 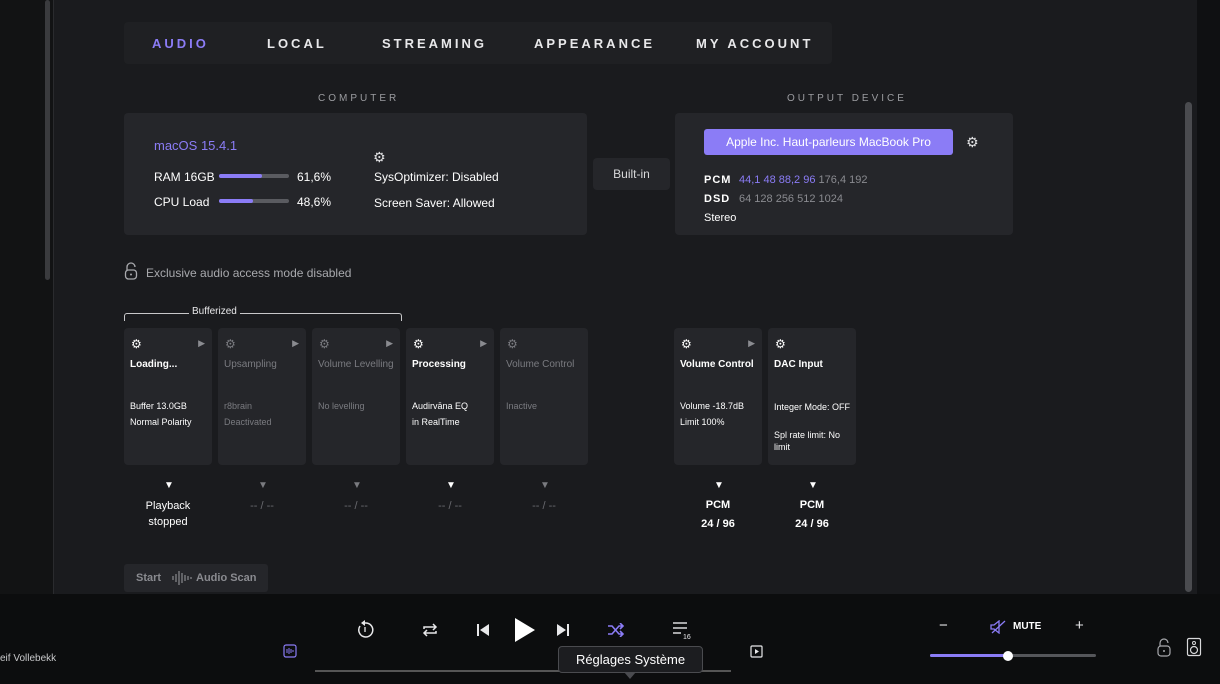 I want to click on sysoptimizer-status: SysOptimizer: Disabled, so click(x=436, y=177).